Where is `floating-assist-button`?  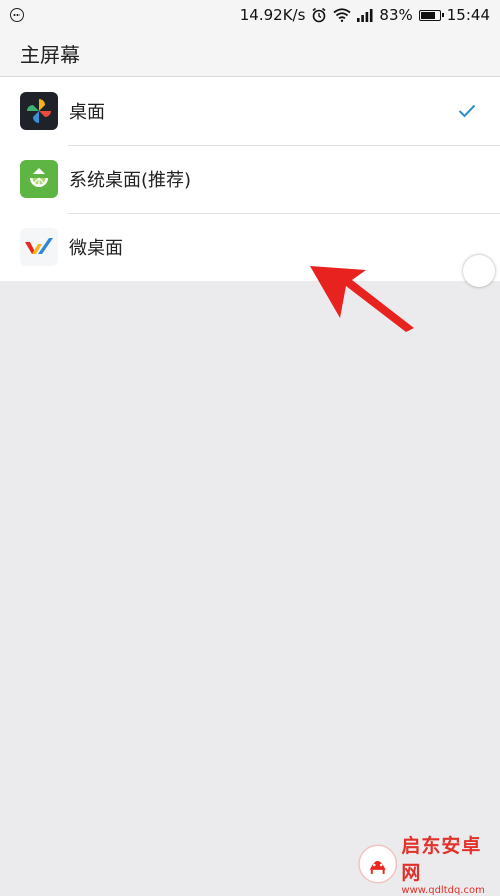
floating-assist-button is located at coordinates (479, 271).